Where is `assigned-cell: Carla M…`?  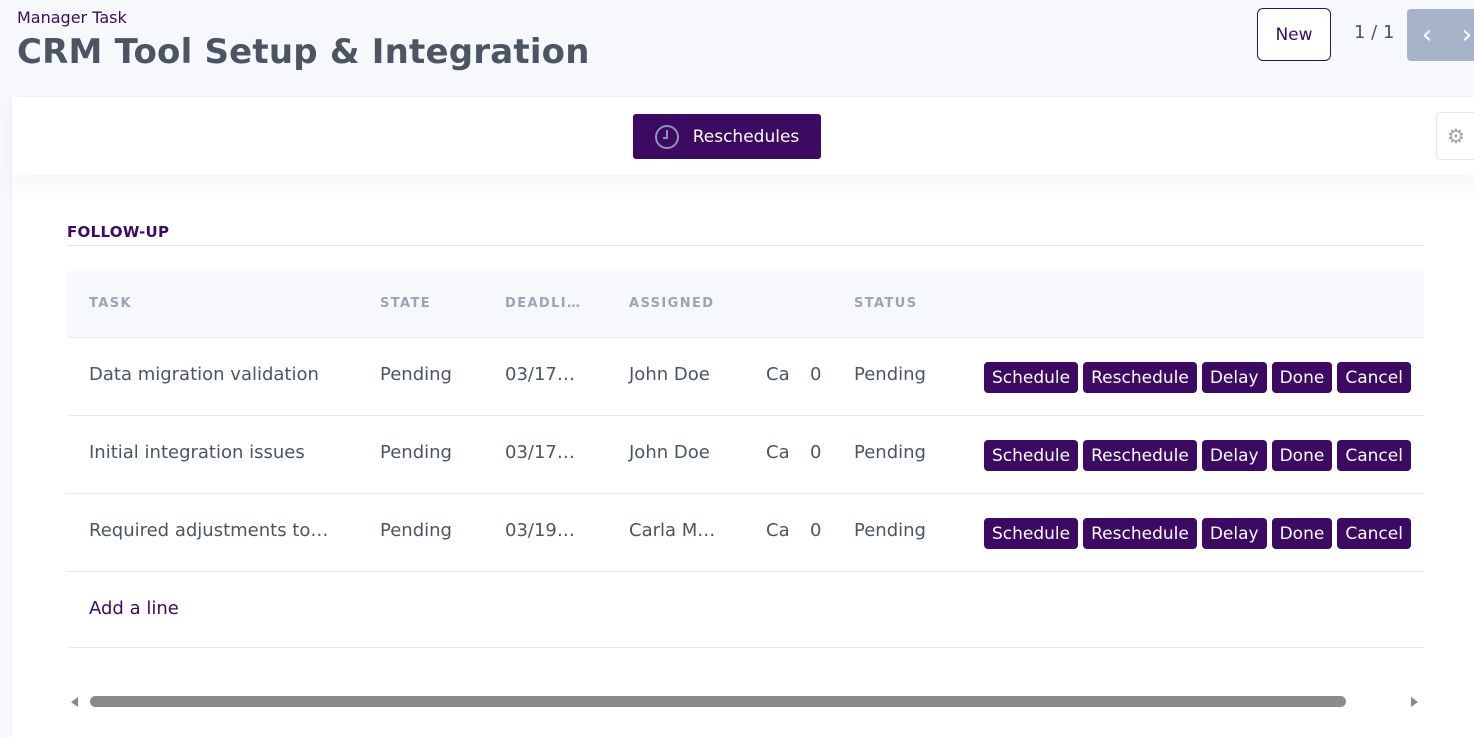 assigned-cell: Carla M… is located at coordinates (672, 530).